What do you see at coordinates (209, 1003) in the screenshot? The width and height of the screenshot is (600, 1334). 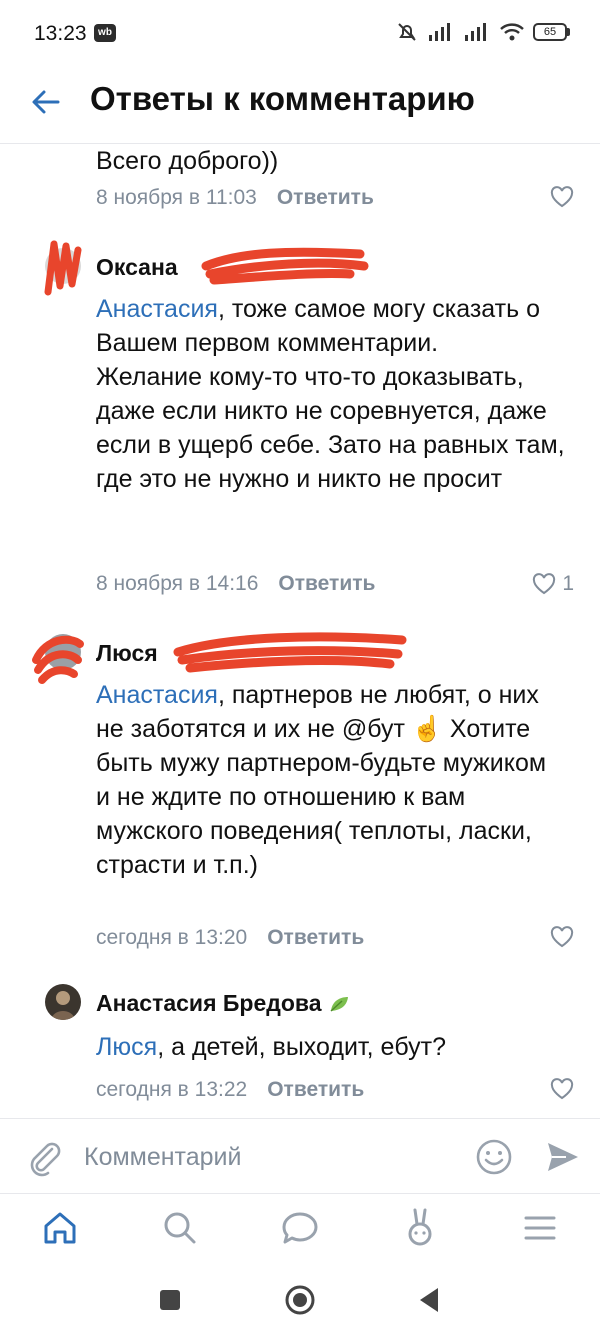 I see `author-name: Анастасия Бредова` at bounding box center [209, 1003].